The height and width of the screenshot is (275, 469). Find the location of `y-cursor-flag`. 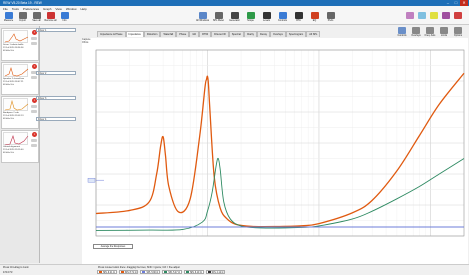

y-cursor-flag is located at coordinates (91, 180).